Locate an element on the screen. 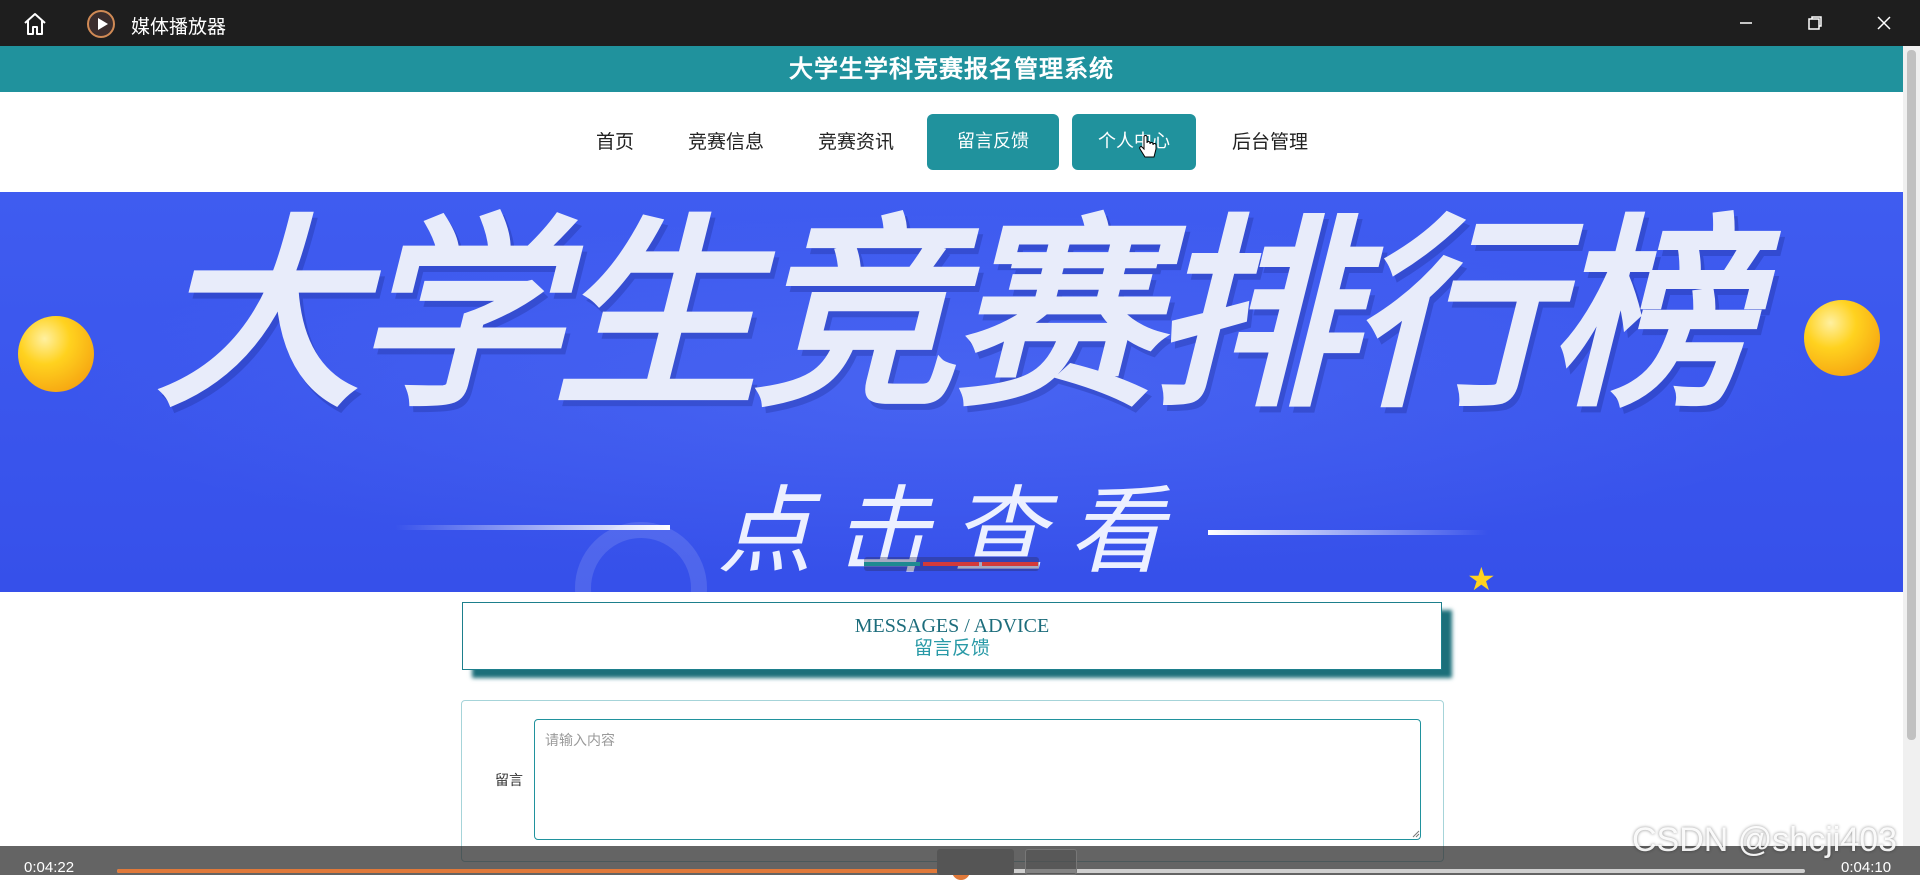 This screenshot has width=1920, height=880. remaining-time: 0:04:10 is located at coordinates (1866, 867).